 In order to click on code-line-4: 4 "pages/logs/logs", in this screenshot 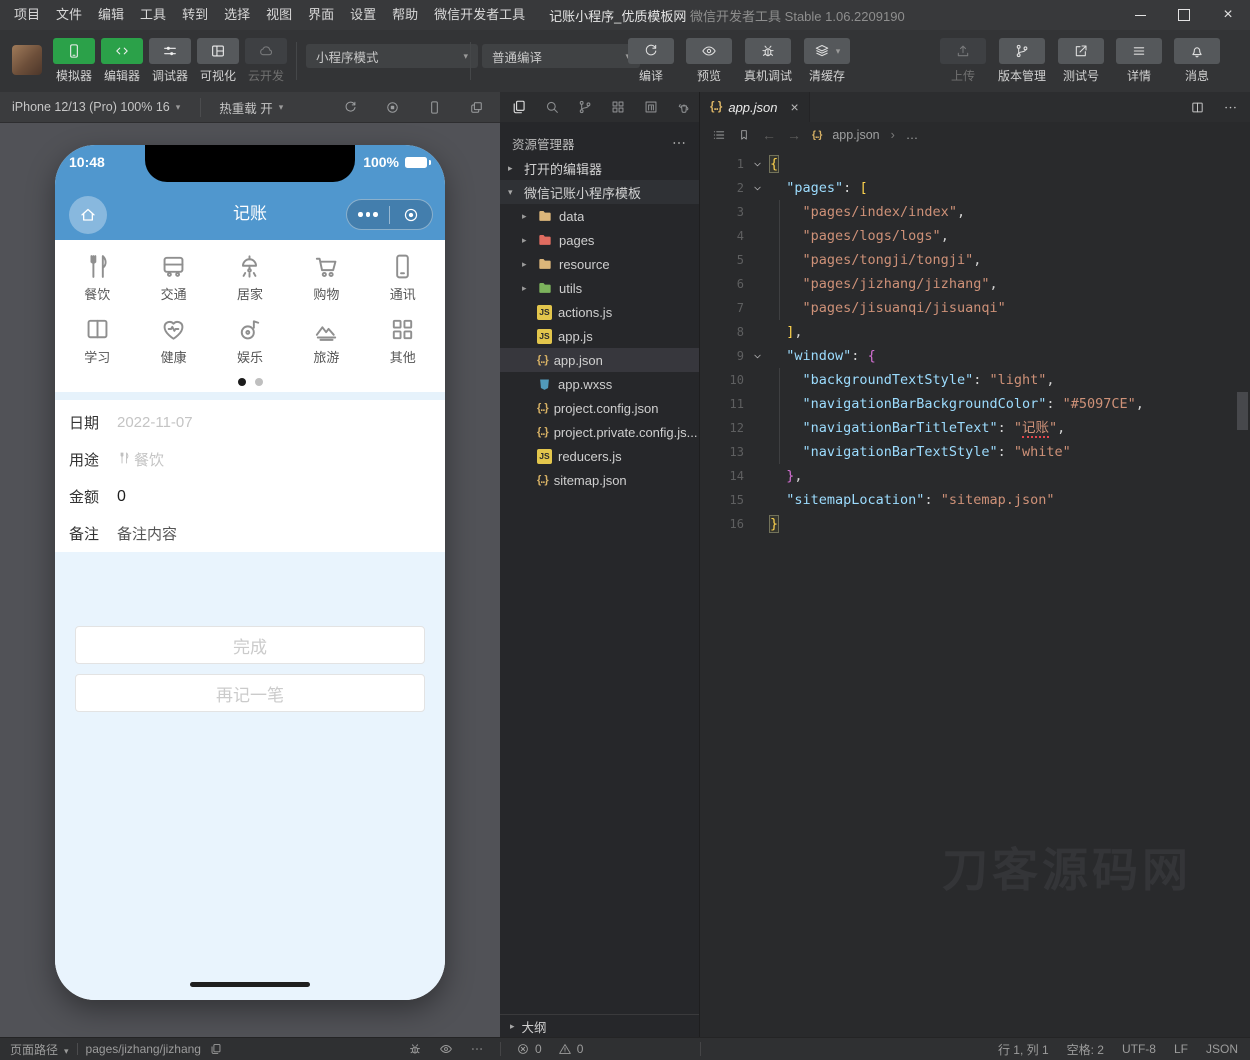, I will do `click(975, 236)`.